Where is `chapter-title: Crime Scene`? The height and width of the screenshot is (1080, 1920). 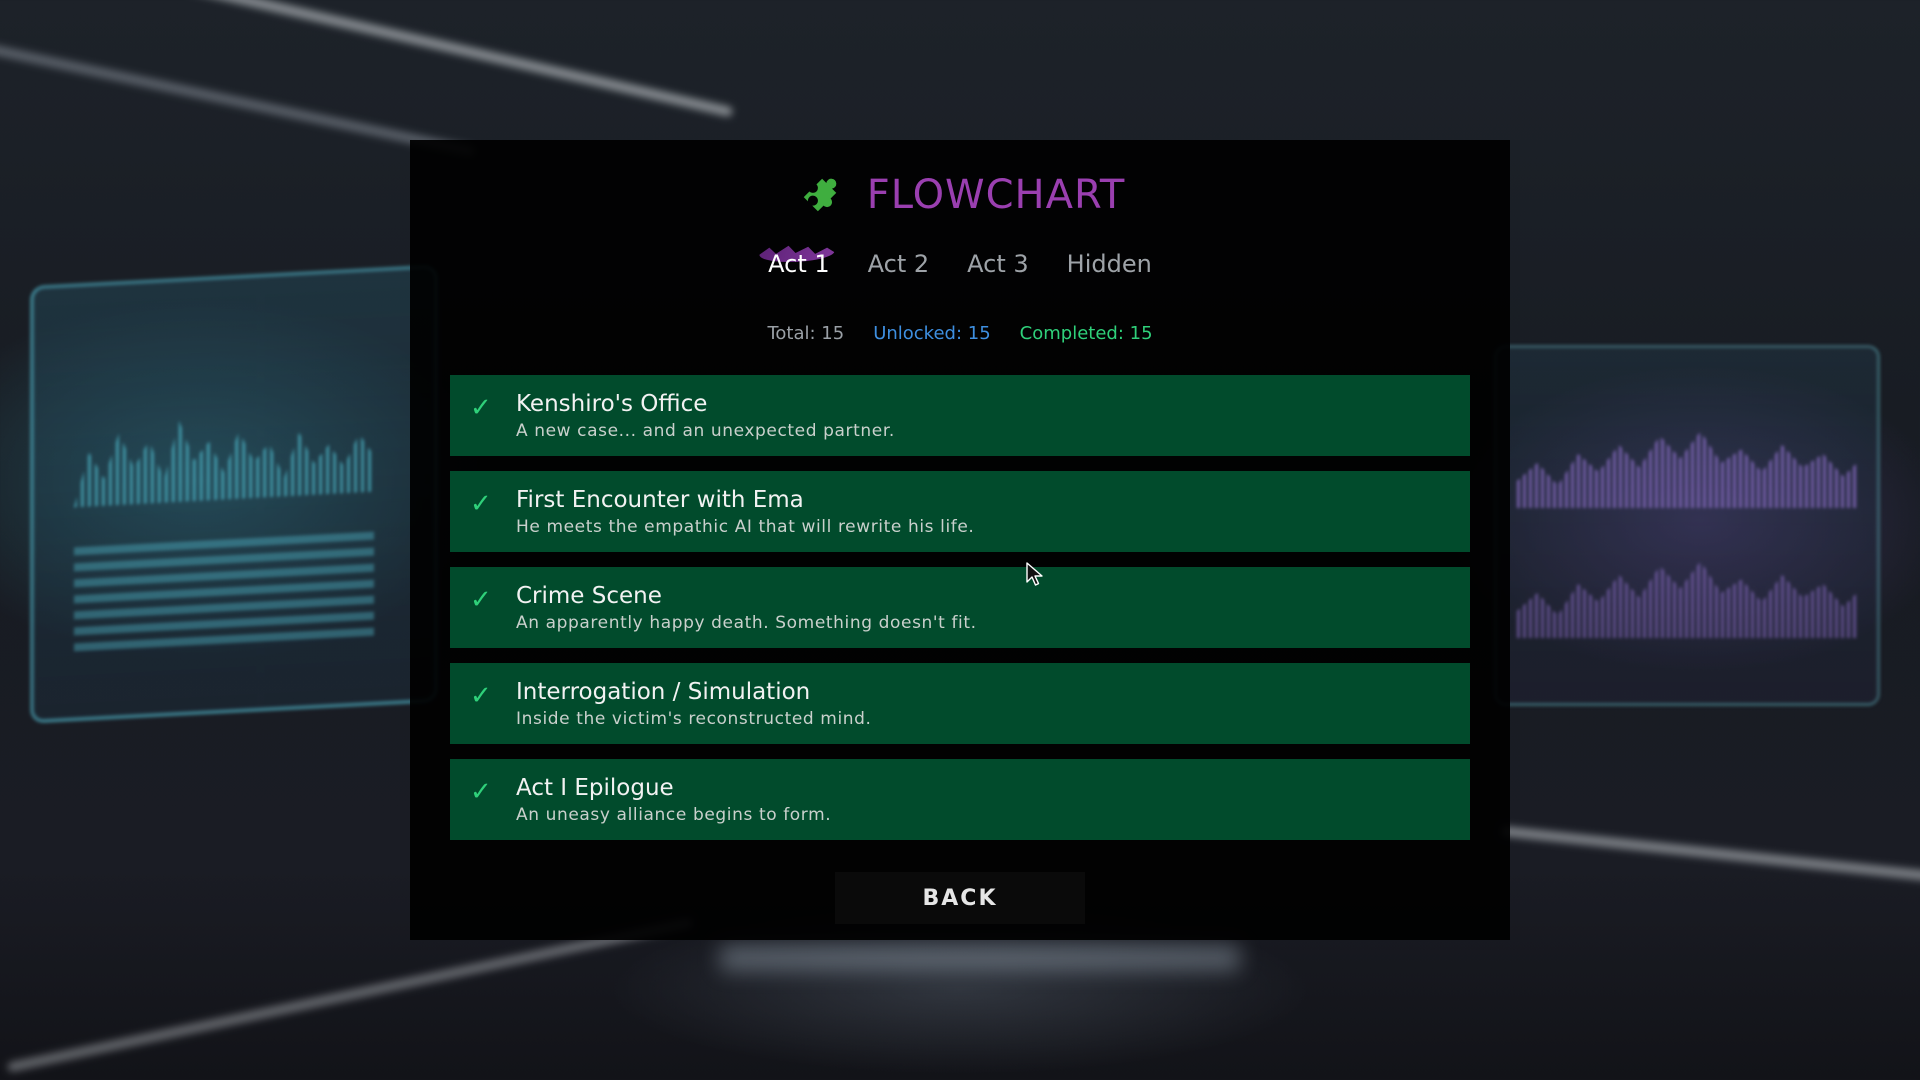 chapter-title: Crime Scene is located at coordinates (589, 596).